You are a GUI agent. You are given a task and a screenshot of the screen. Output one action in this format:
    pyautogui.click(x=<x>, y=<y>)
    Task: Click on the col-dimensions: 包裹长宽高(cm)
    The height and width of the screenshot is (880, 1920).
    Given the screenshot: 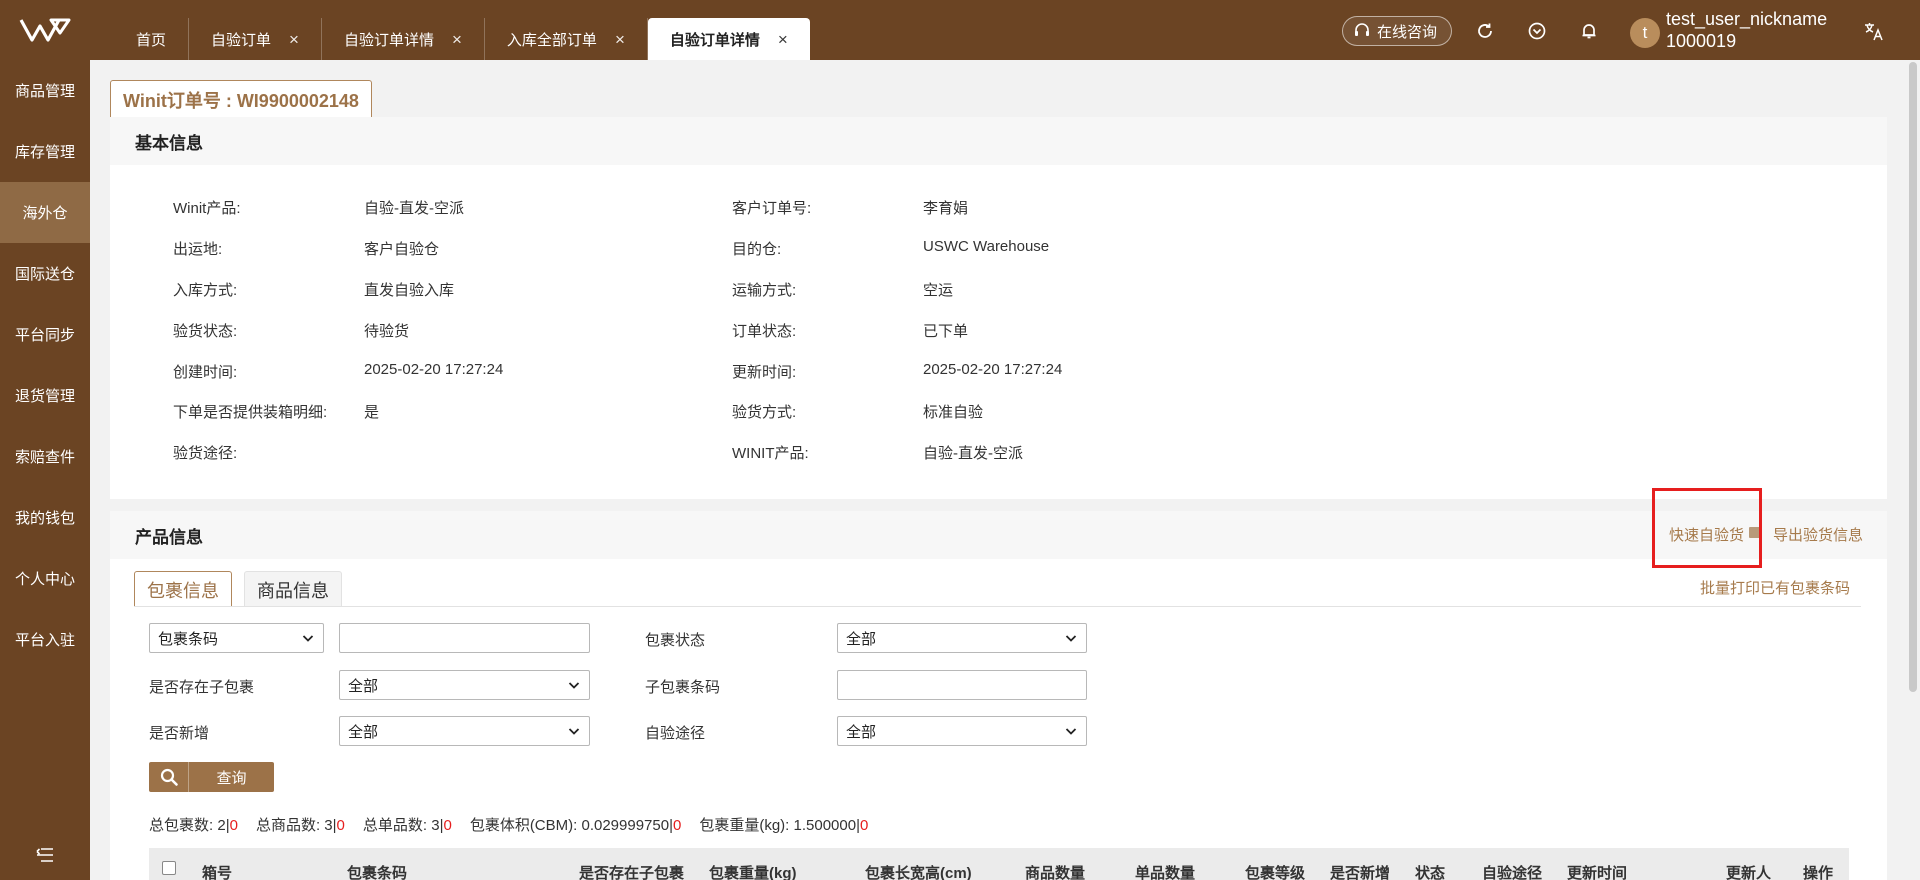 What is the action you would take?
    pyautogui.click(x=918, y=871)
    